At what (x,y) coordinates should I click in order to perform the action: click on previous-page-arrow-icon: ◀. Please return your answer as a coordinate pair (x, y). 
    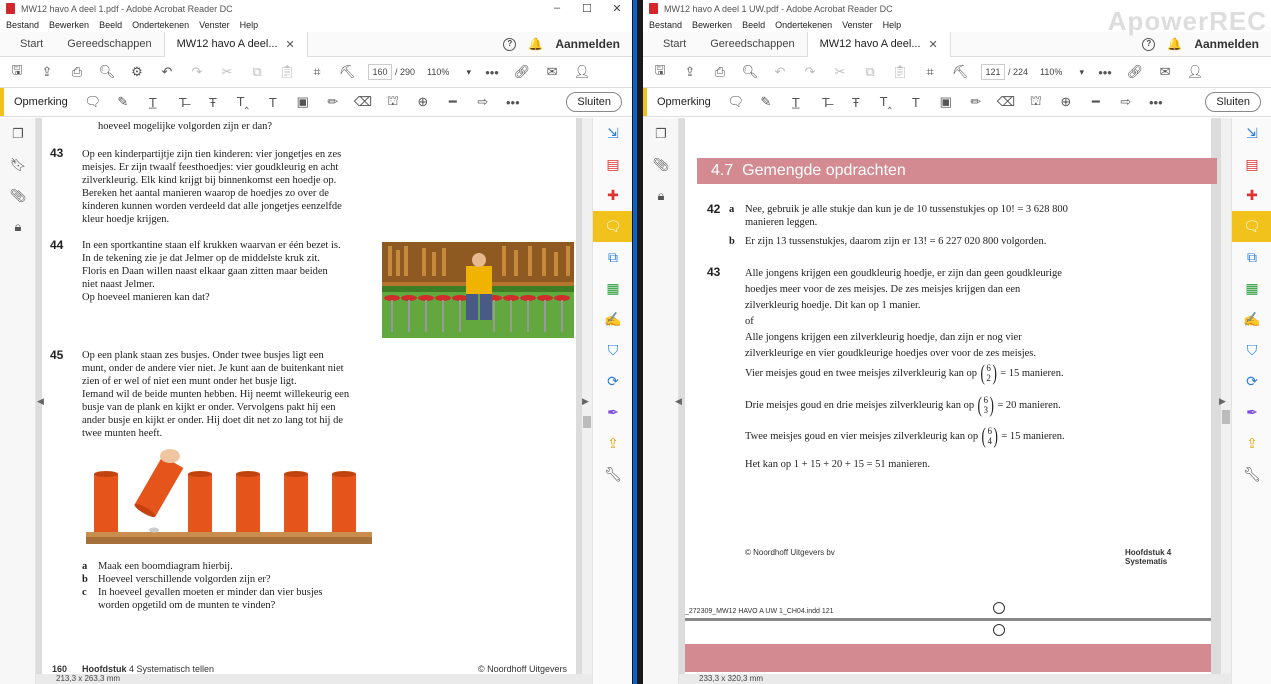
    Looking at the image, I should click on (678, 401).